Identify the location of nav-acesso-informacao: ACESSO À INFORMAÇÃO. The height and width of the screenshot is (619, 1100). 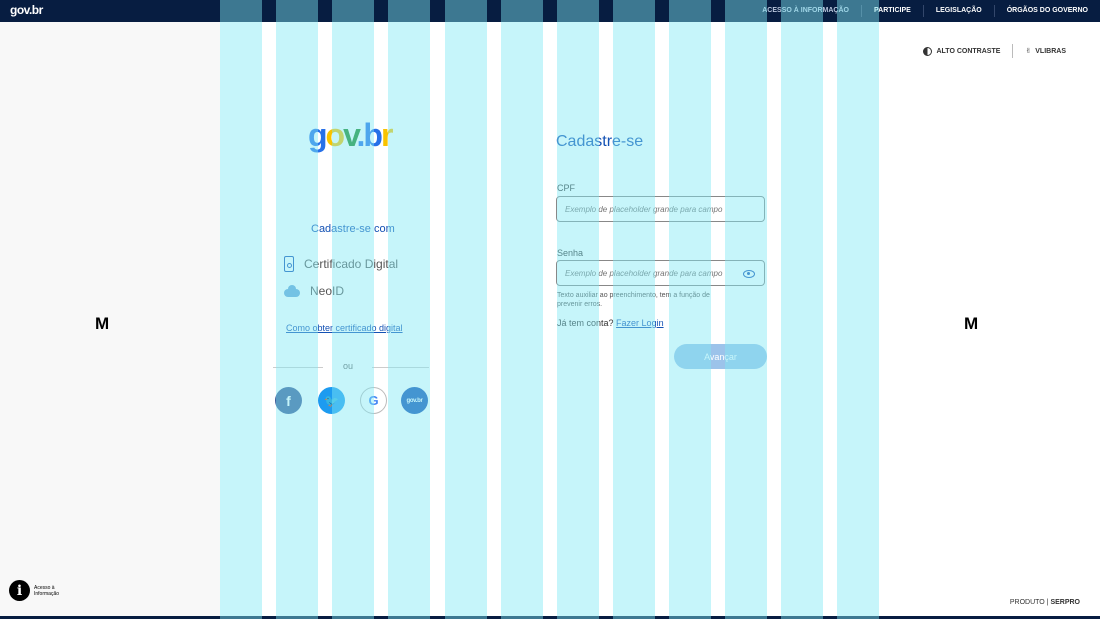
(805, 11).